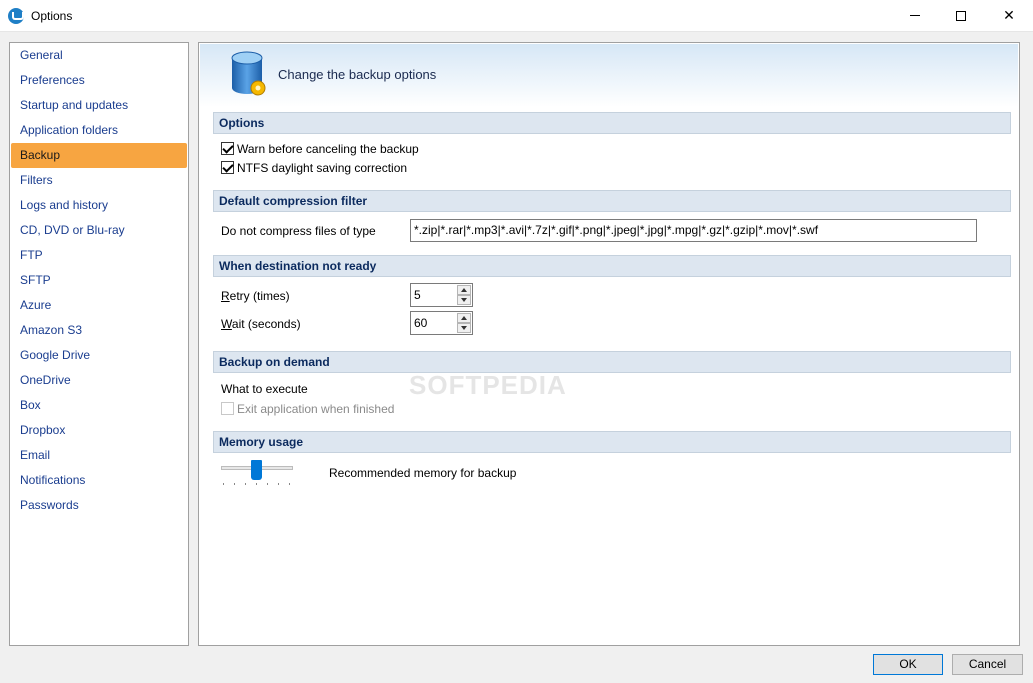 The height and width of the screenshot is (683, 1033). Describe the element at coordinates (266, 324) in the screenshot. I see `wait-label-text: ait (seconds)` at that location.